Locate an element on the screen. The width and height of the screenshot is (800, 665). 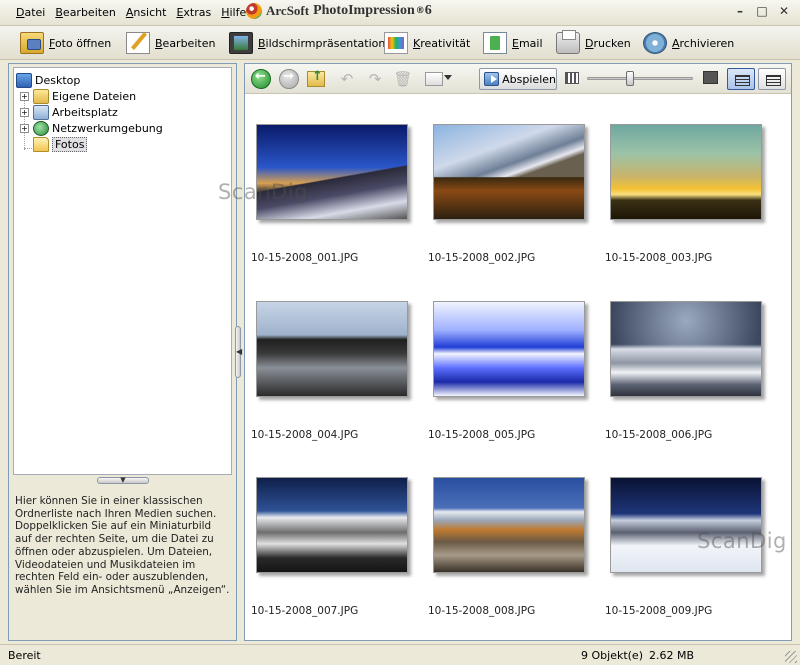
rotate-left-icon: ↶ is located at coordinates (347, 79).